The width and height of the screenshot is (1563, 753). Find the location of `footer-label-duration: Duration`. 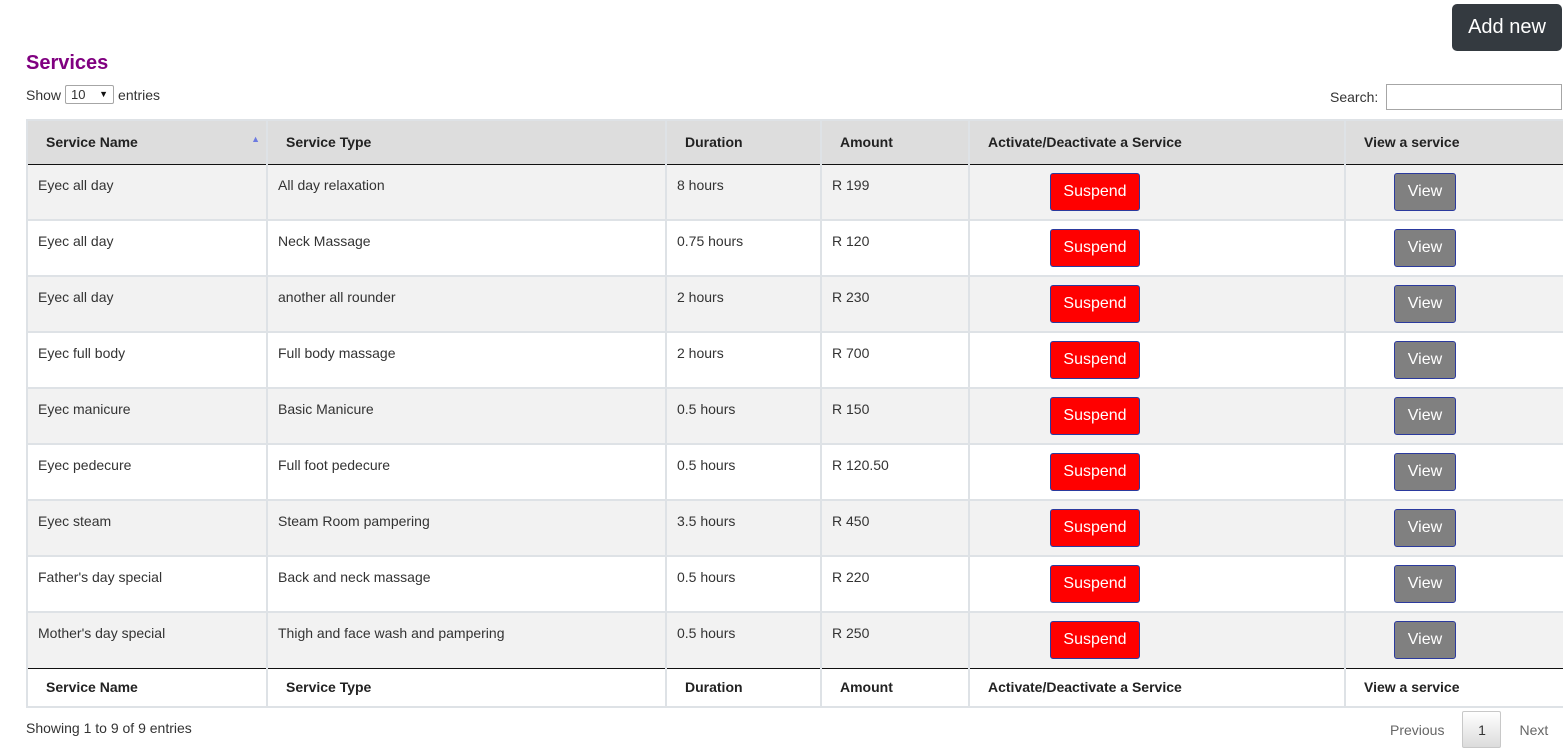

footer-label-duration: Duration is located at coordinates (743, 688).